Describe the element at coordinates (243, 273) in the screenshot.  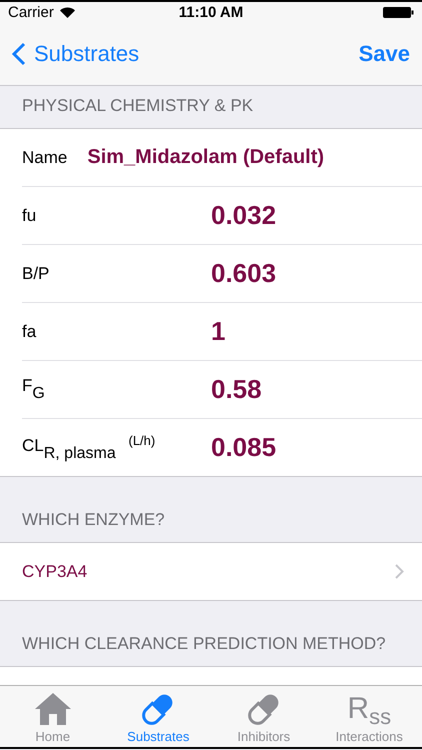
I see `value-field: 0.603` at that location.